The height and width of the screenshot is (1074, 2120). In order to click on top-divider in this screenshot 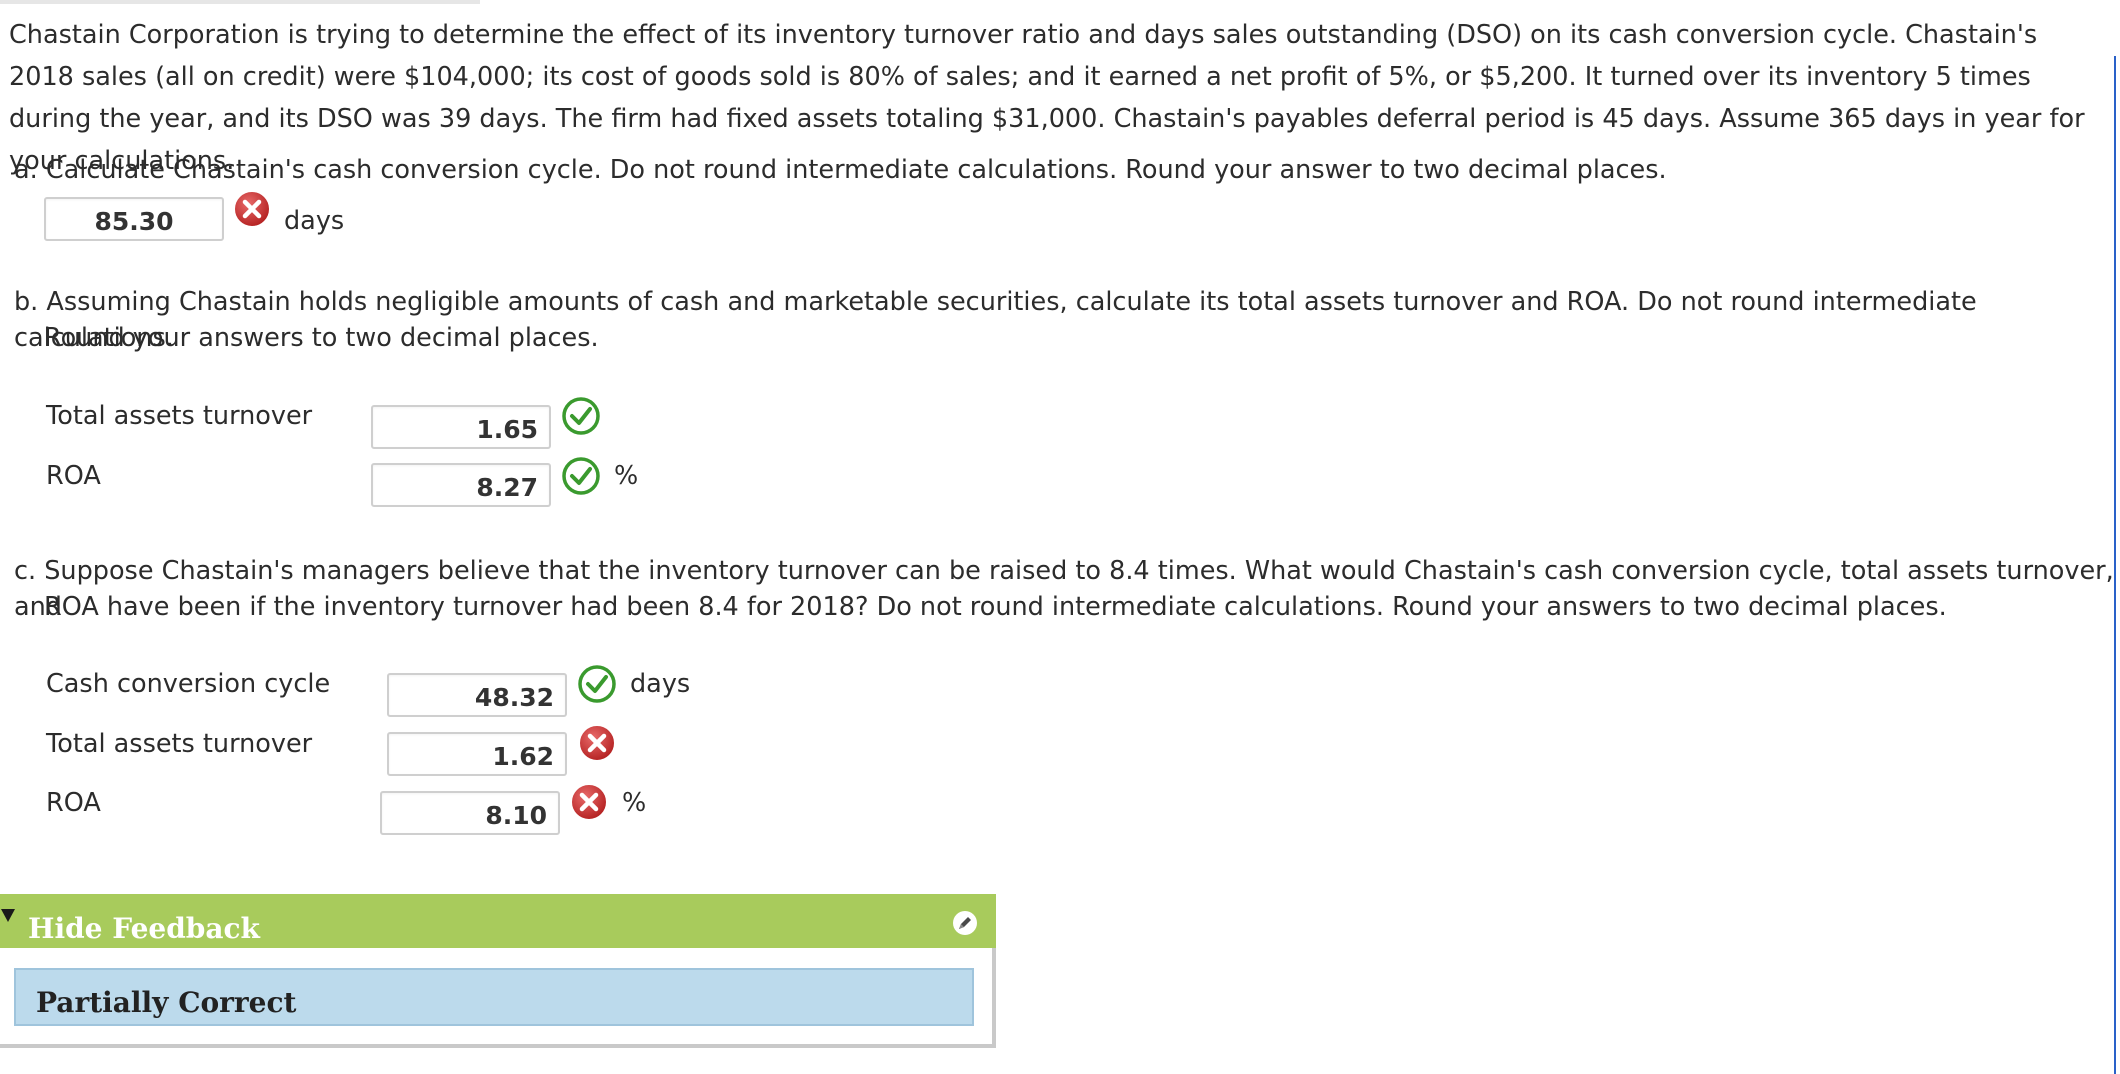, I will do `click(240, 2)`.